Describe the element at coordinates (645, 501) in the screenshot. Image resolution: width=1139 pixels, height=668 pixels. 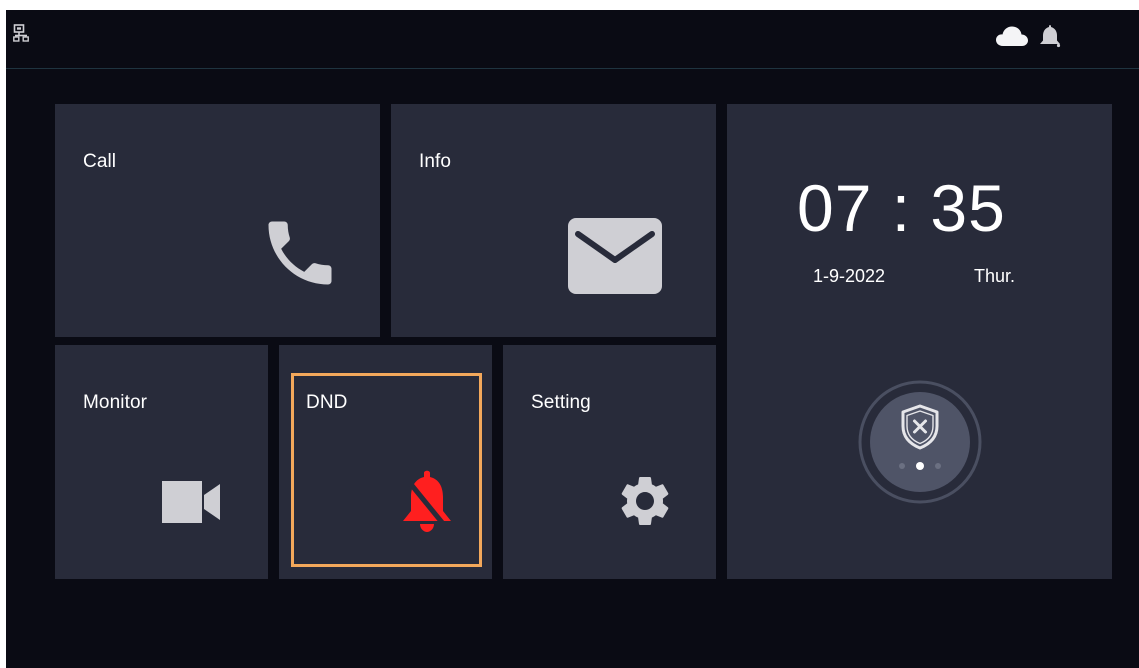
I see `gear-icon` at that location.